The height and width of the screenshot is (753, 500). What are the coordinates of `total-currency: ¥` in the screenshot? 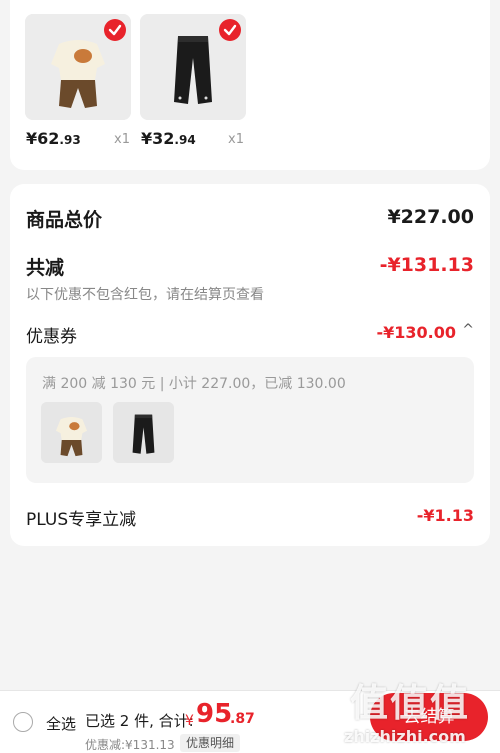 It's located at (189, 721).